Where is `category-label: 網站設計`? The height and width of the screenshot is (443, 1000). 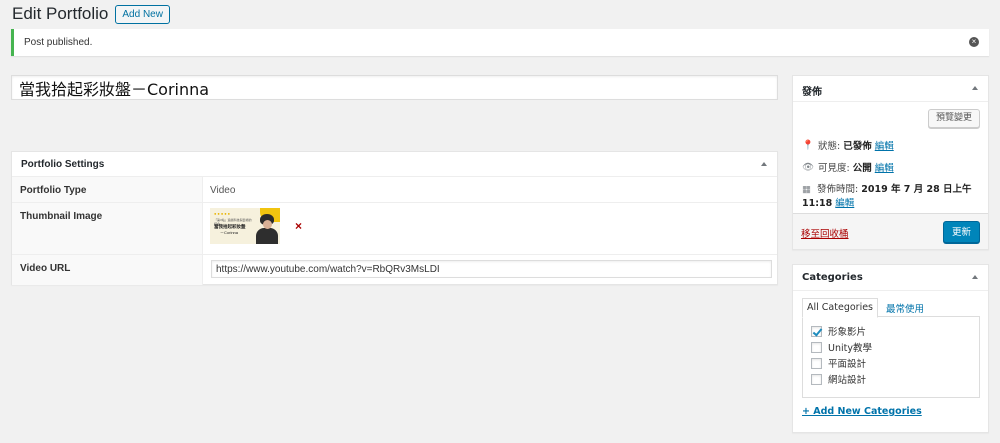 category-label: 網站設計 is located at coordinates (847, 380).